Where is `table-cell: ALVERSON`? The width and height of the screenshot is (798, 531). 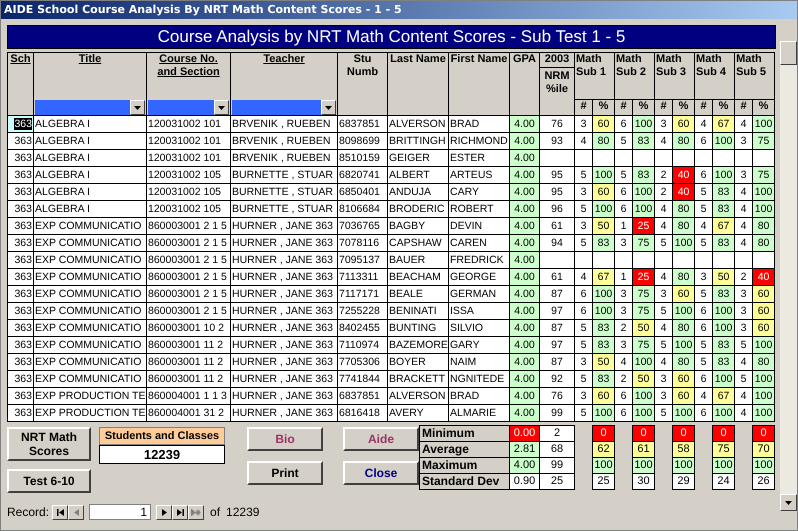
table-cell: ALVERSON is located at coordinates (418, 396).